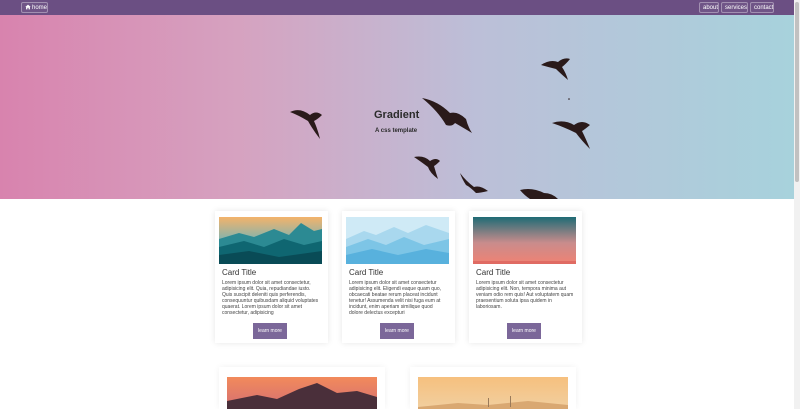 This screenshot has width=800, height=409. What do you see at coordinates (797, 92) in the screenshot?
I see `scrollbar-thumb` at bounding box center [797, 92].